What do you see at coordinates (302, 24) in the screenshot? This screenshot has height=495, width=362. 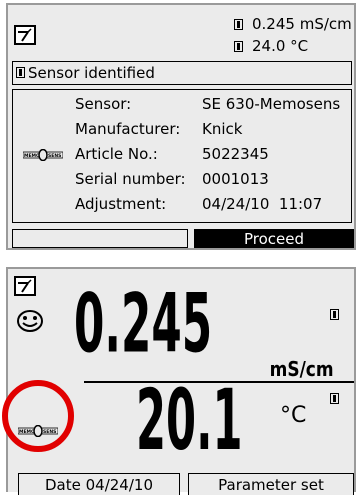 I see `status-conductivity: 0.245 mS/cm` at bounding box center [302, 24].